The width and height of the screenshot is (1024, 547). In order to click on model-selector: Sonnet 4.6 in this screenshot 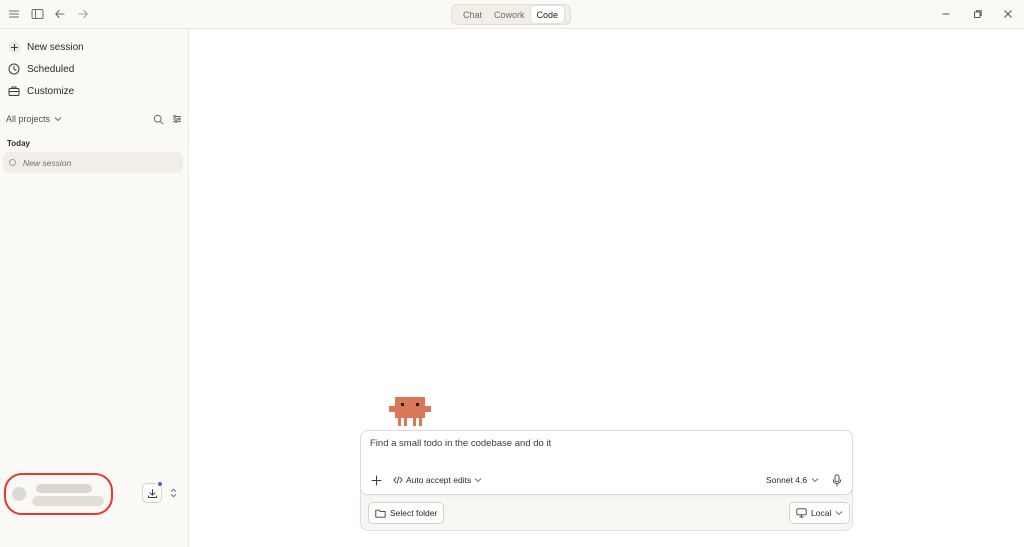, I will do `click(792, 480)`.